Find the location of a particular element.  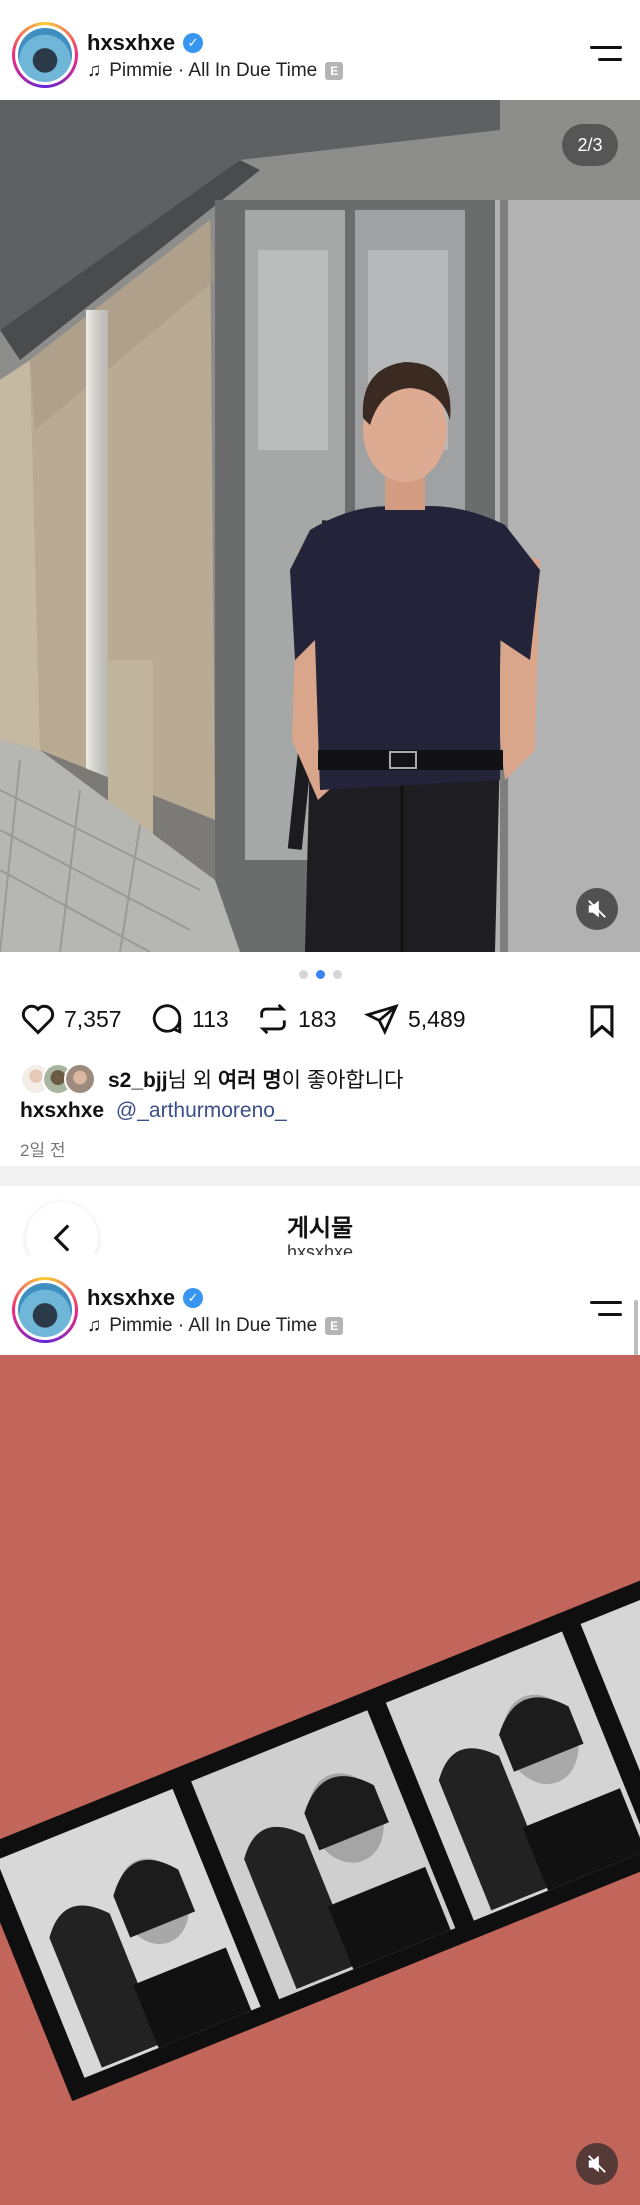

repost-icon is located at coordinates (273, 1019).